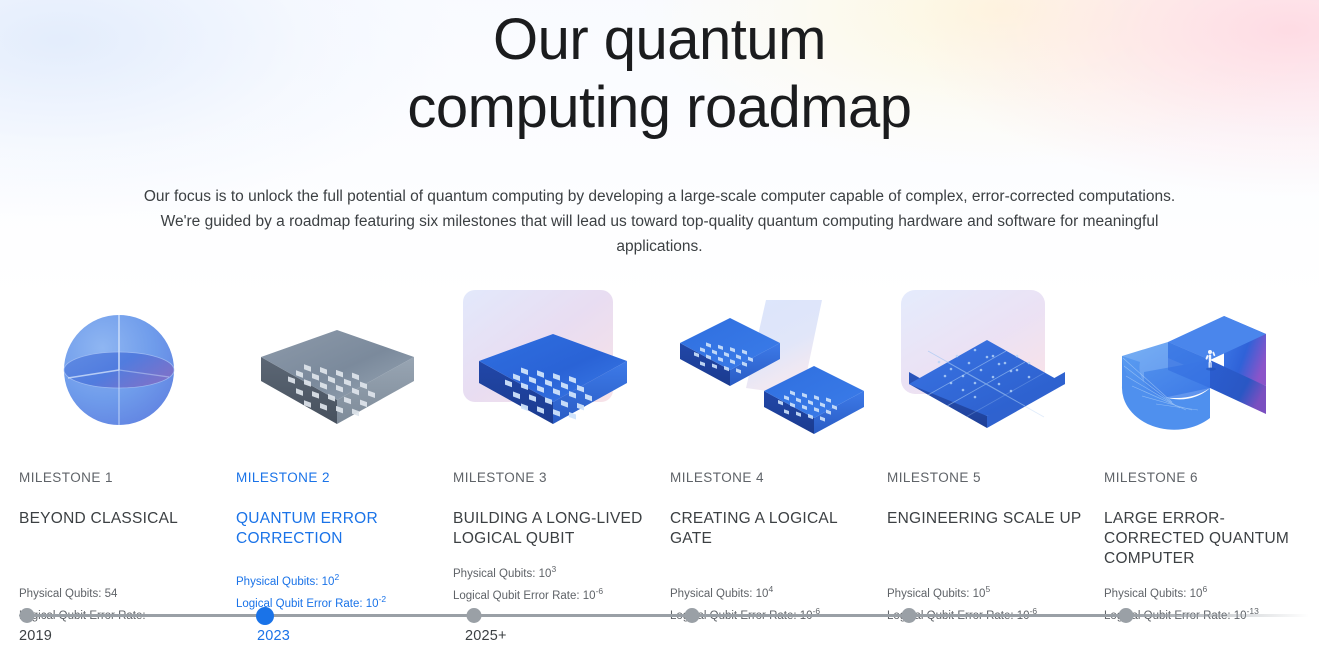 This screenshot has height=668, width=1319. What do you see at coordinates (307, 528) in the screenshot?
I see `milestone-title: QUANTUM ERROR CORRECTION` at bounding box center [307, 528].